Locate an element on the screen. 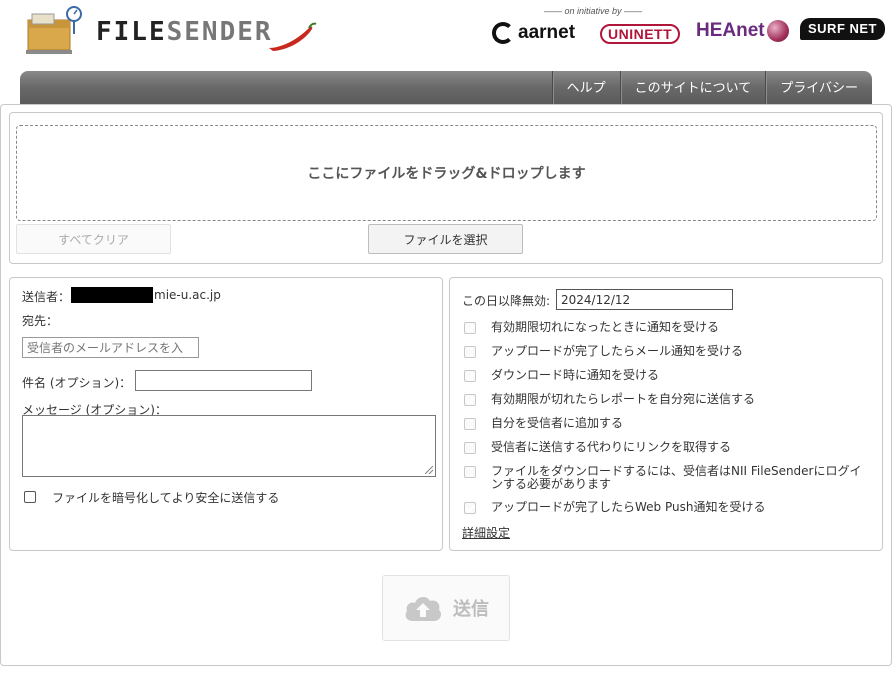  redacted-sender is located at coordinates (112, 295).